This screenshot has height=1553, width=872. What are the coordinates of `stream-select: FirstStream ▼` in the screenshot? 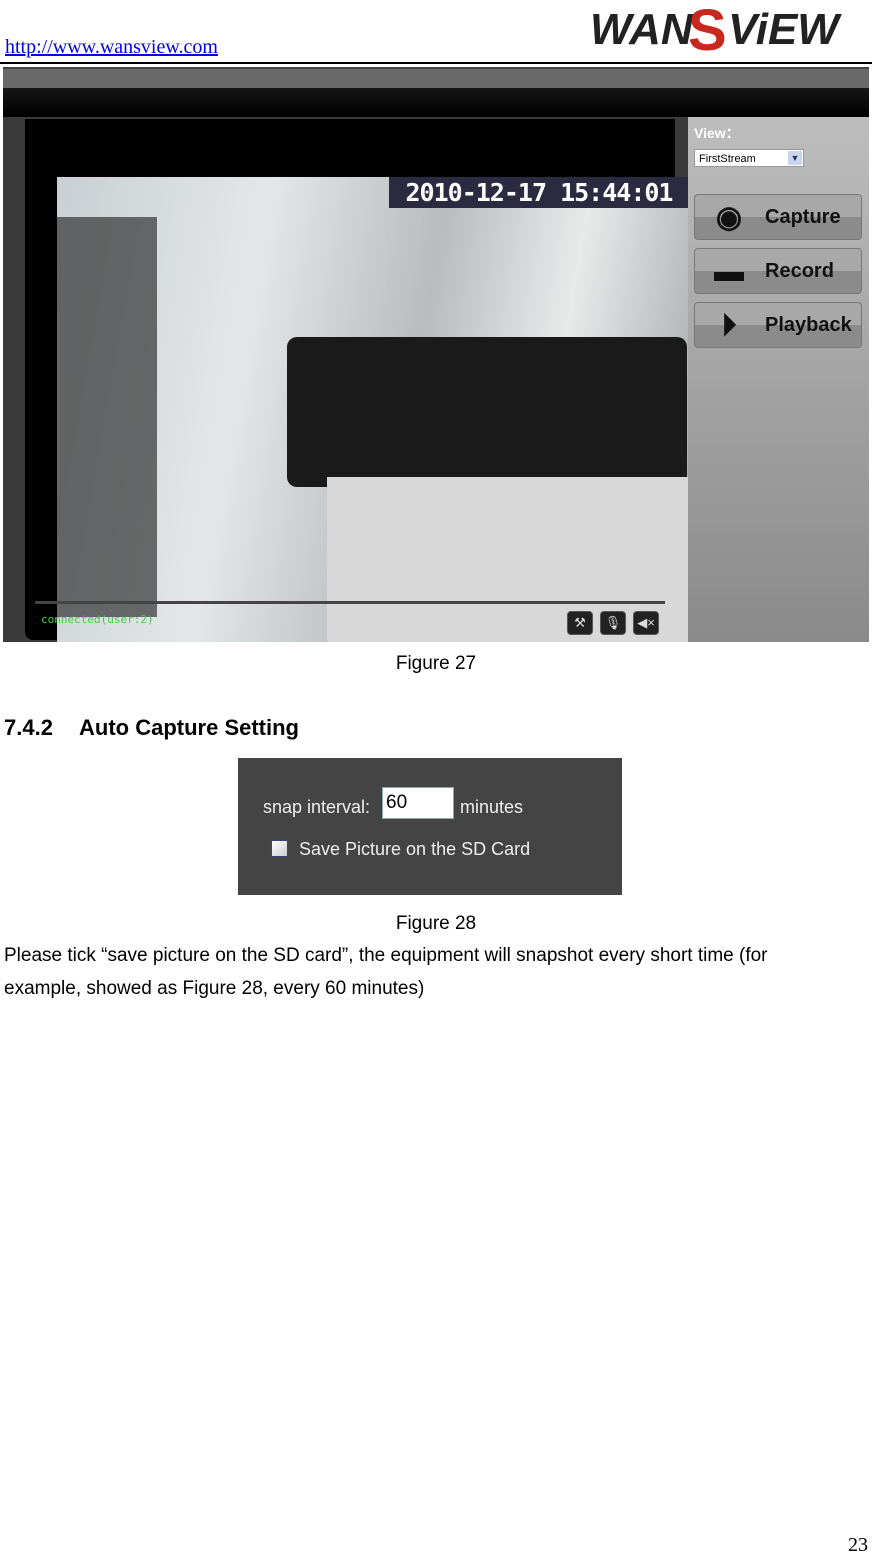 It's located at (749, 158).